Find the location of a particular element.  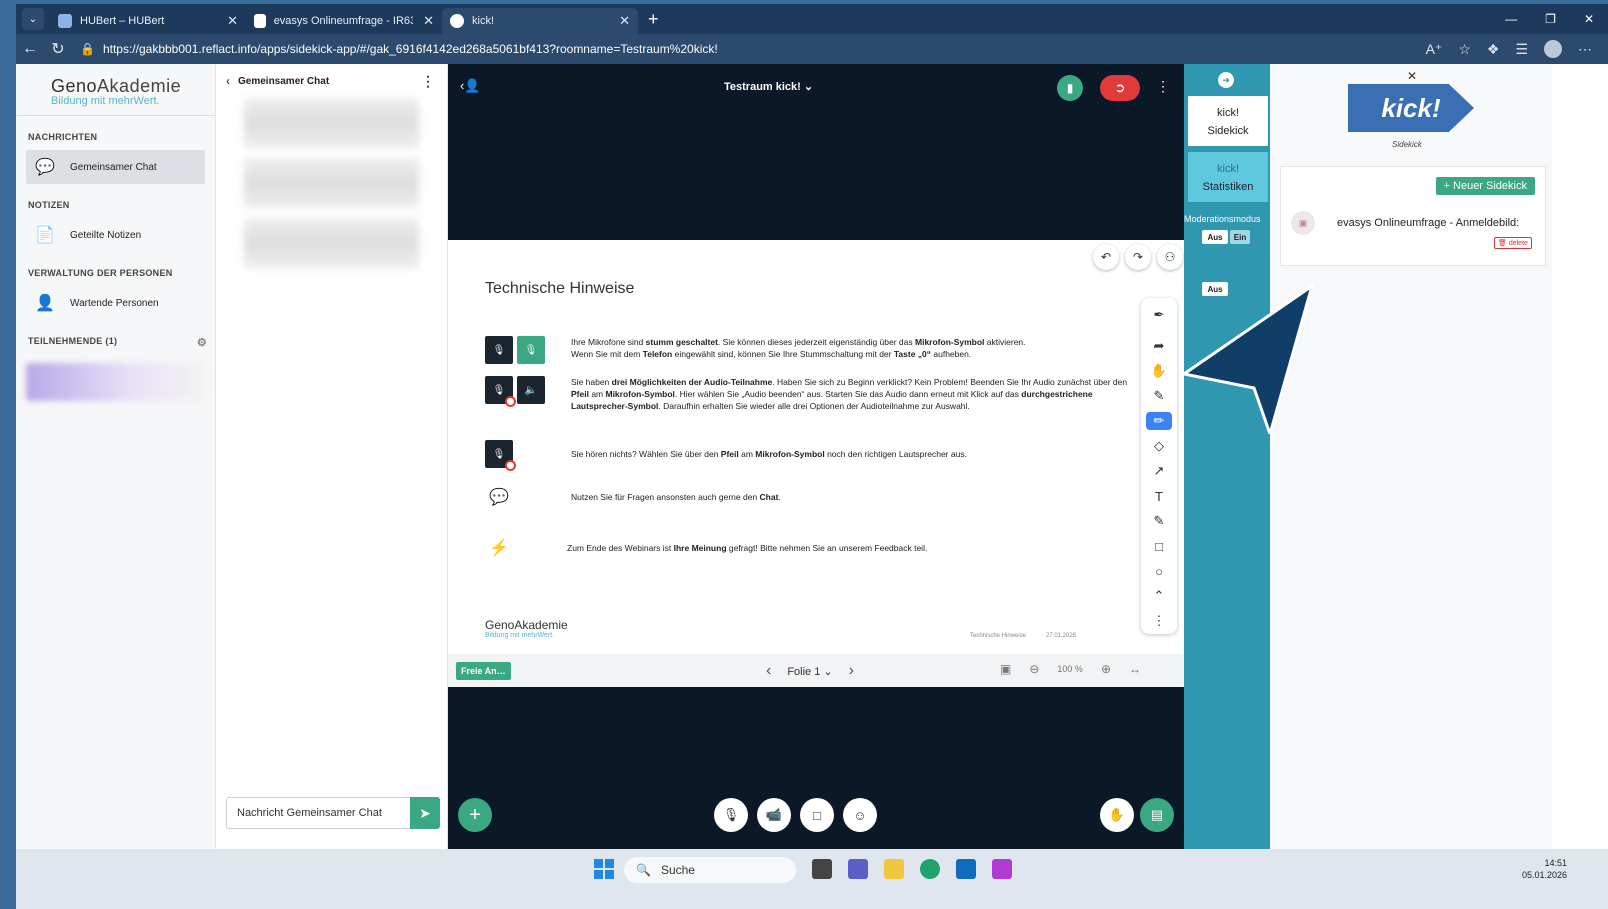

delete-button: 🗑 delete is located at coordinates (1513, 243).